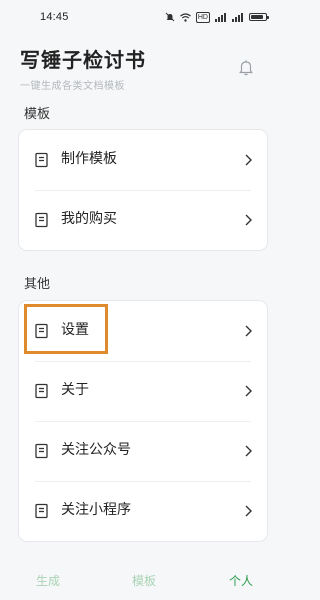 The width and height of the screenshot is (320, 600). Describe the element at coordinates (185, 17) in the screenshot. I see `wifi-icon` at that location.